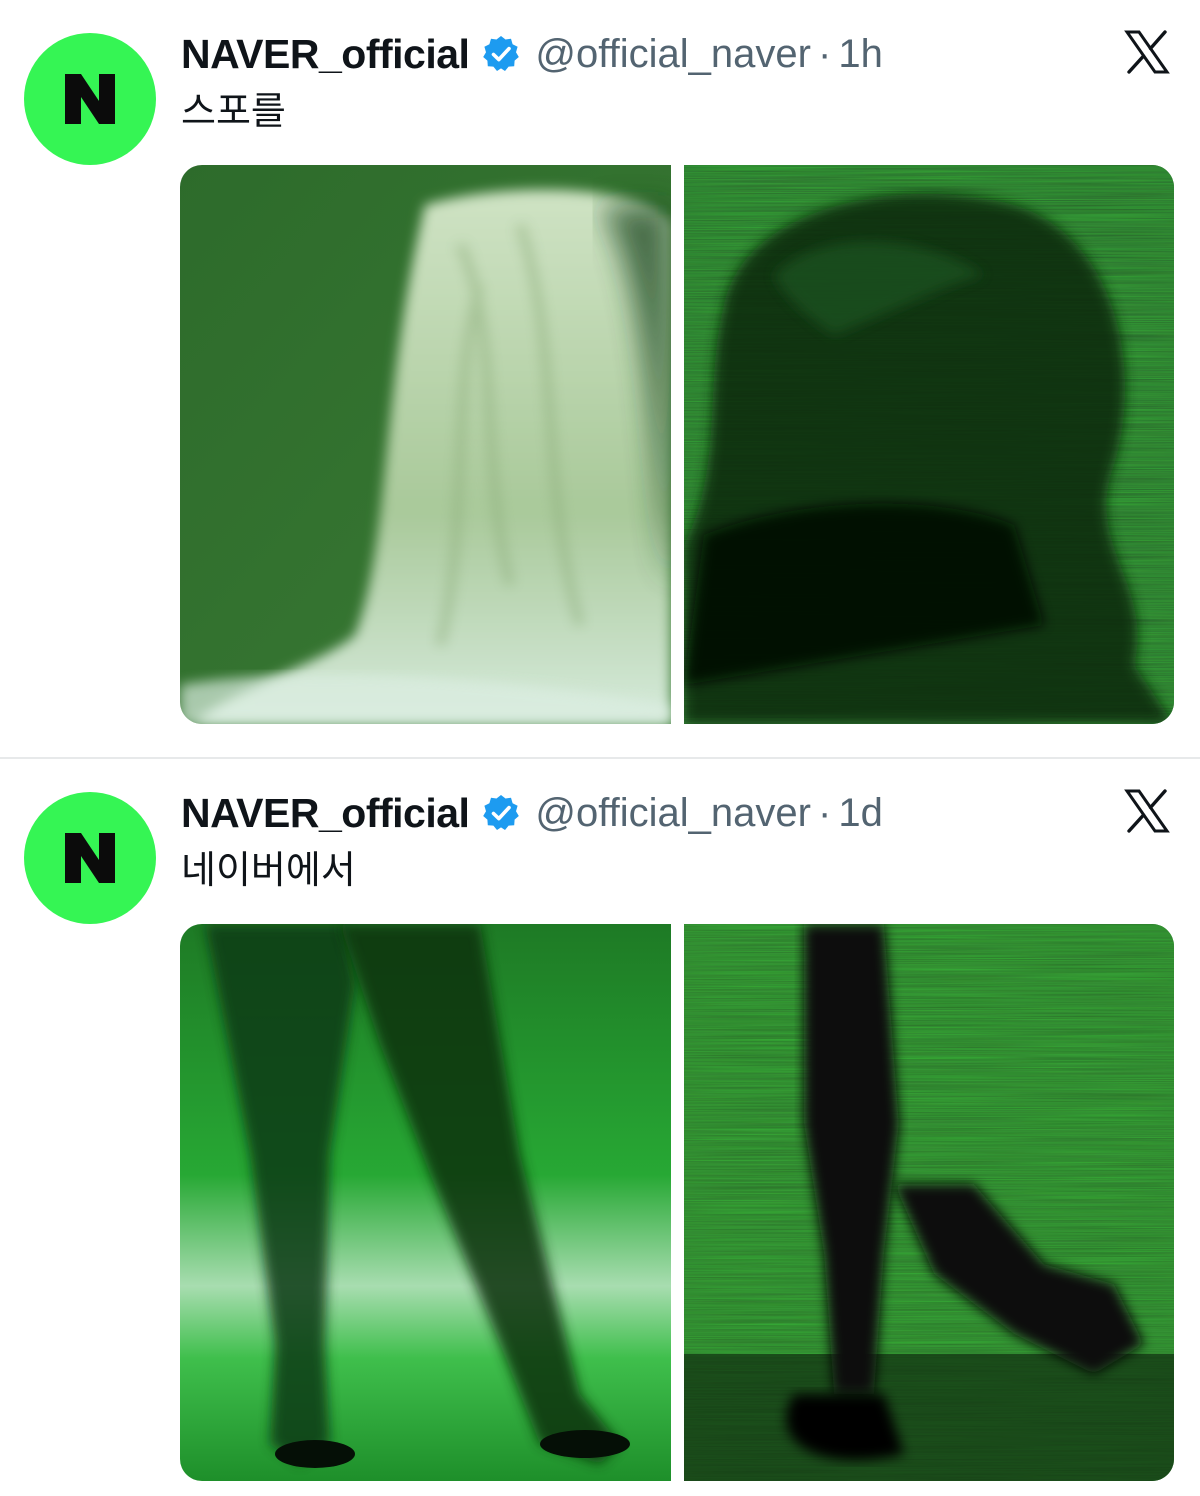 Image resolution: width=1200 pixels, height=1496 pixels. What do you see at coordinates (860, 54) in the screenshot?
I see `timestamp: 1h` at bounding box center [860, 54].